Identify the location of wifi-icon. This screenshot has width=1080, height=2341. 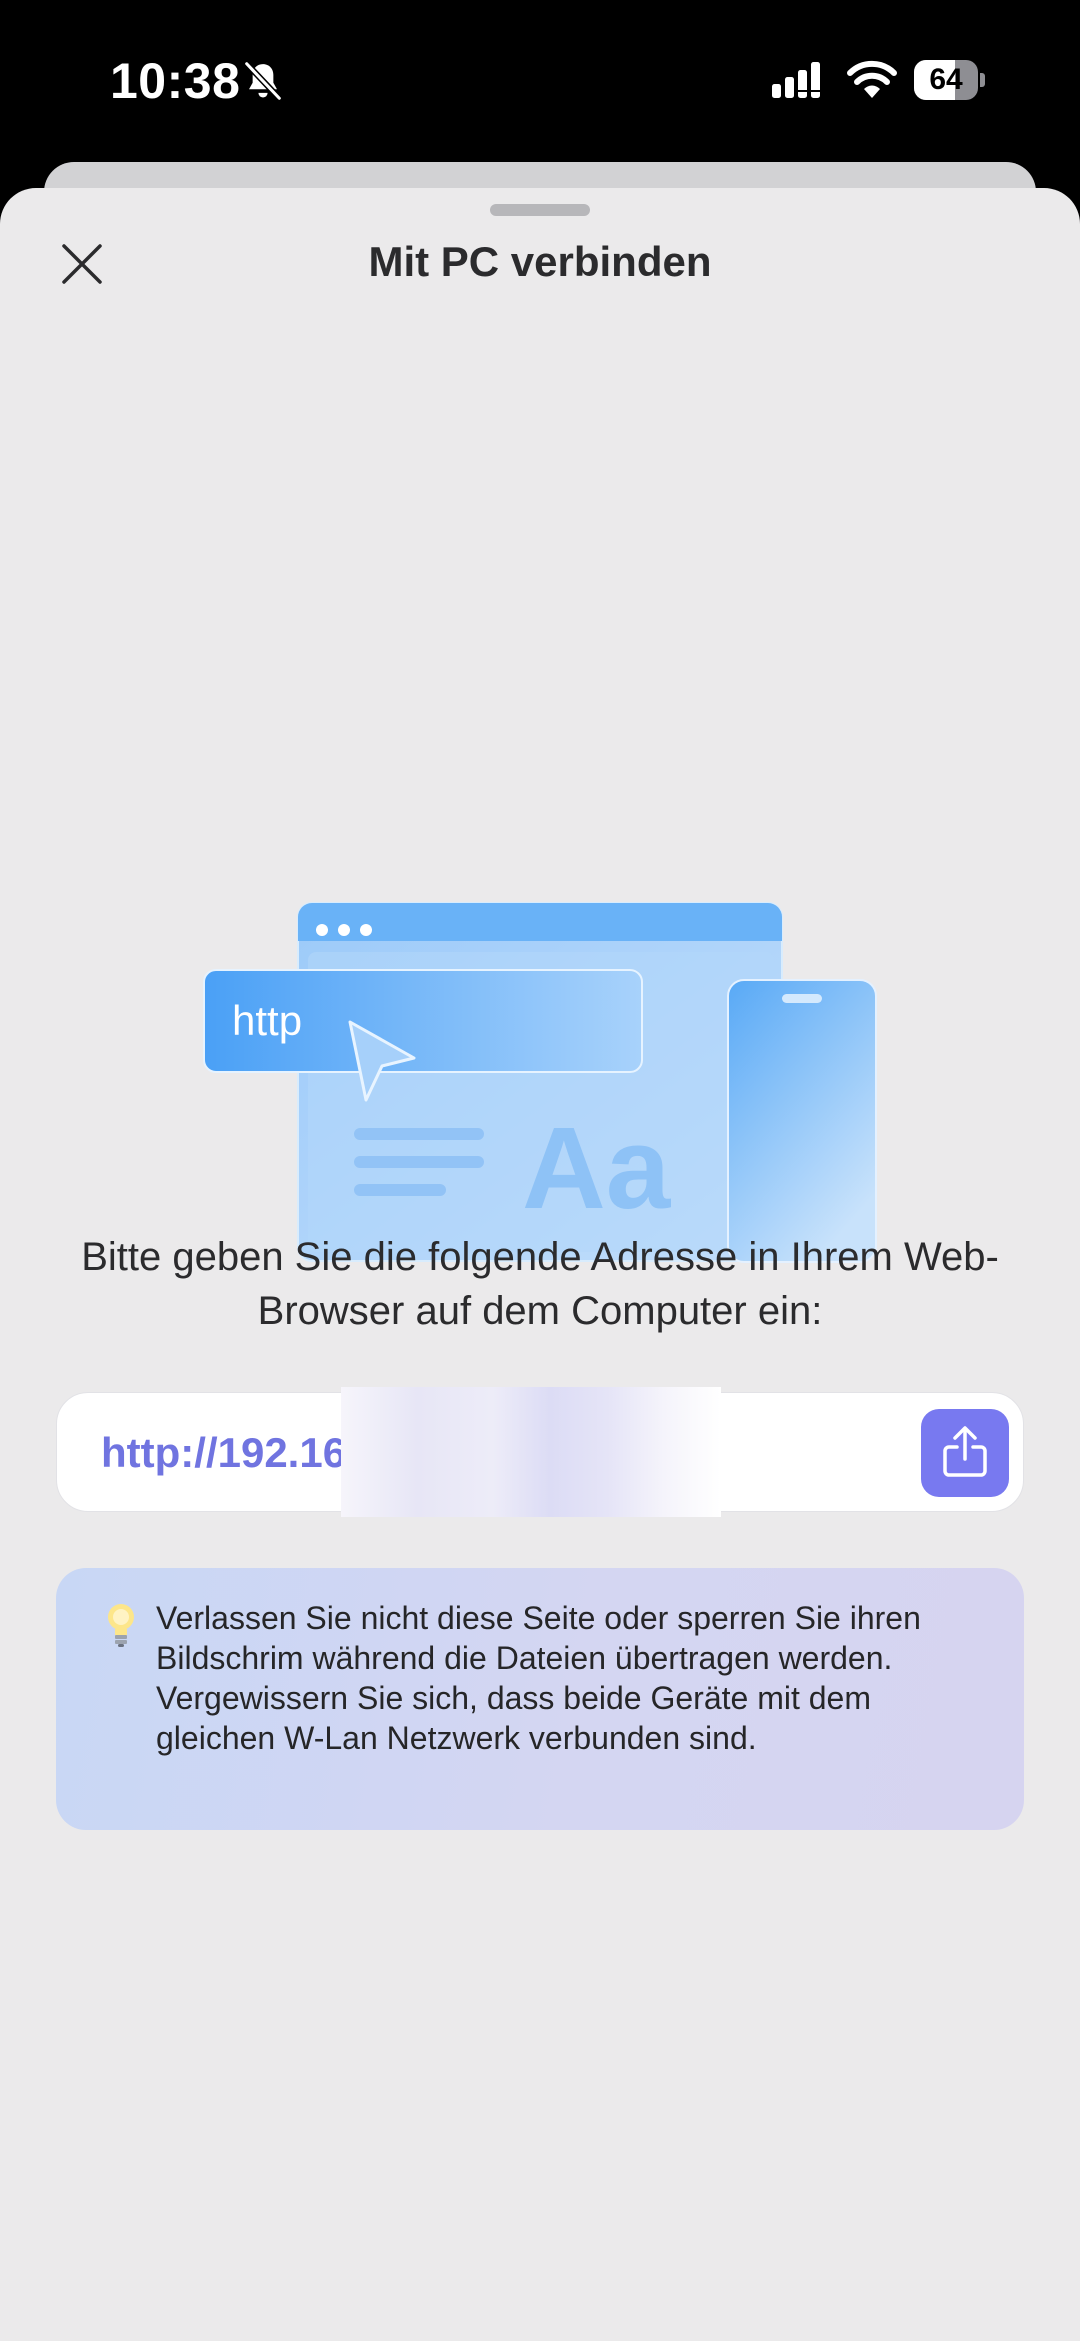
(872, 79).